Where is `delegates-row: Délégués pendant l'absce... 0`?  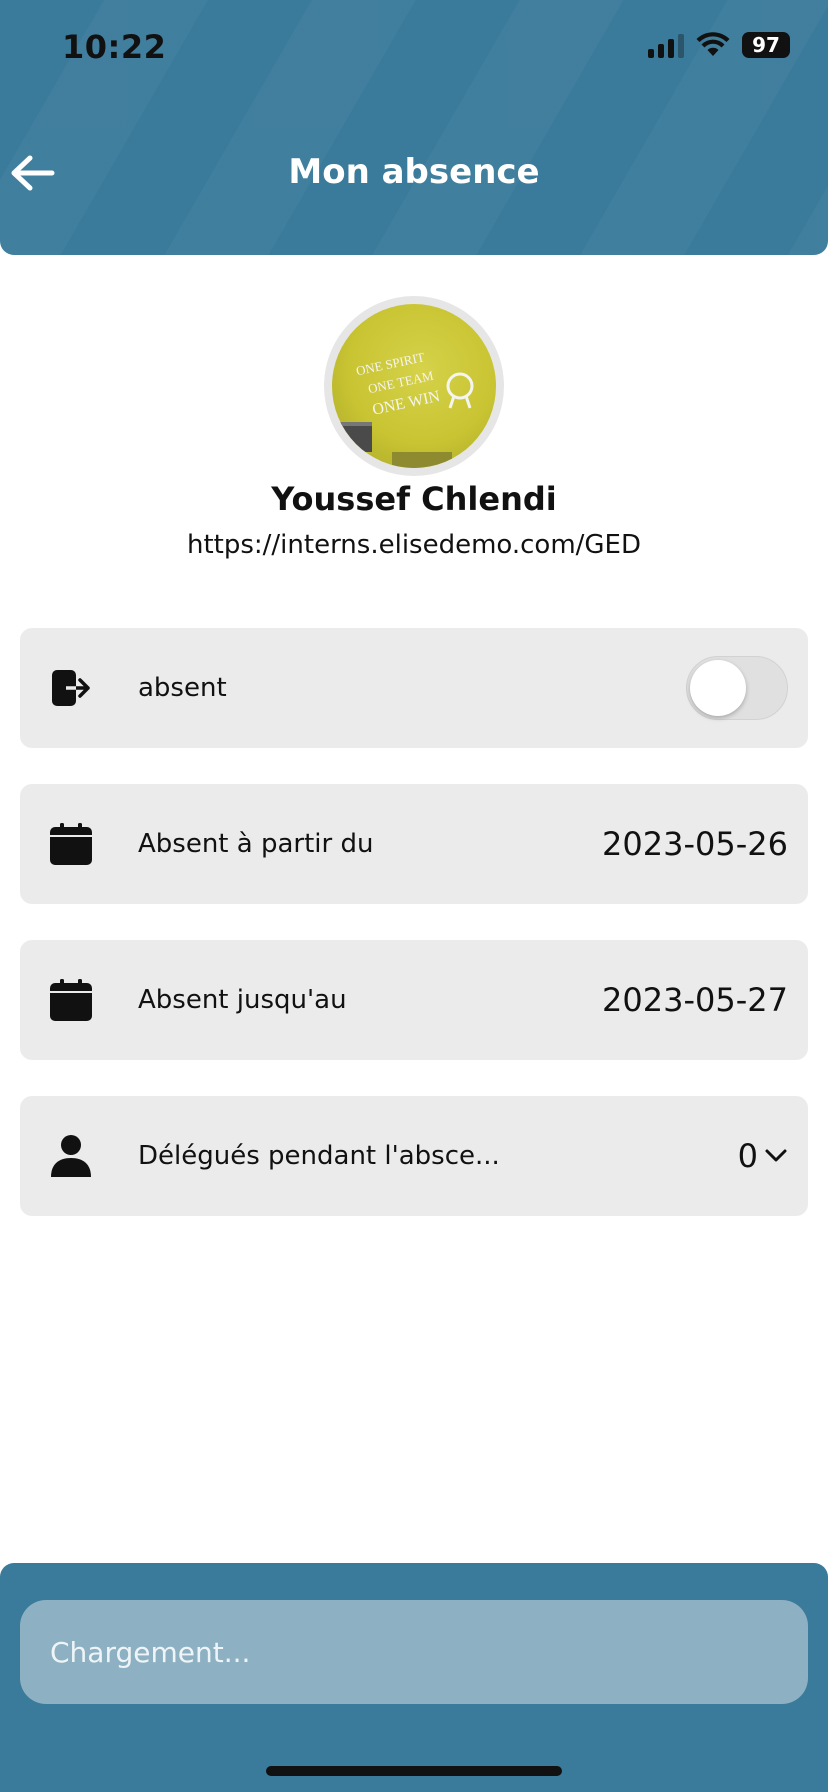
delegates-row: Délégués pendant l'absce... 0 is located at coordinates (414, 1156).